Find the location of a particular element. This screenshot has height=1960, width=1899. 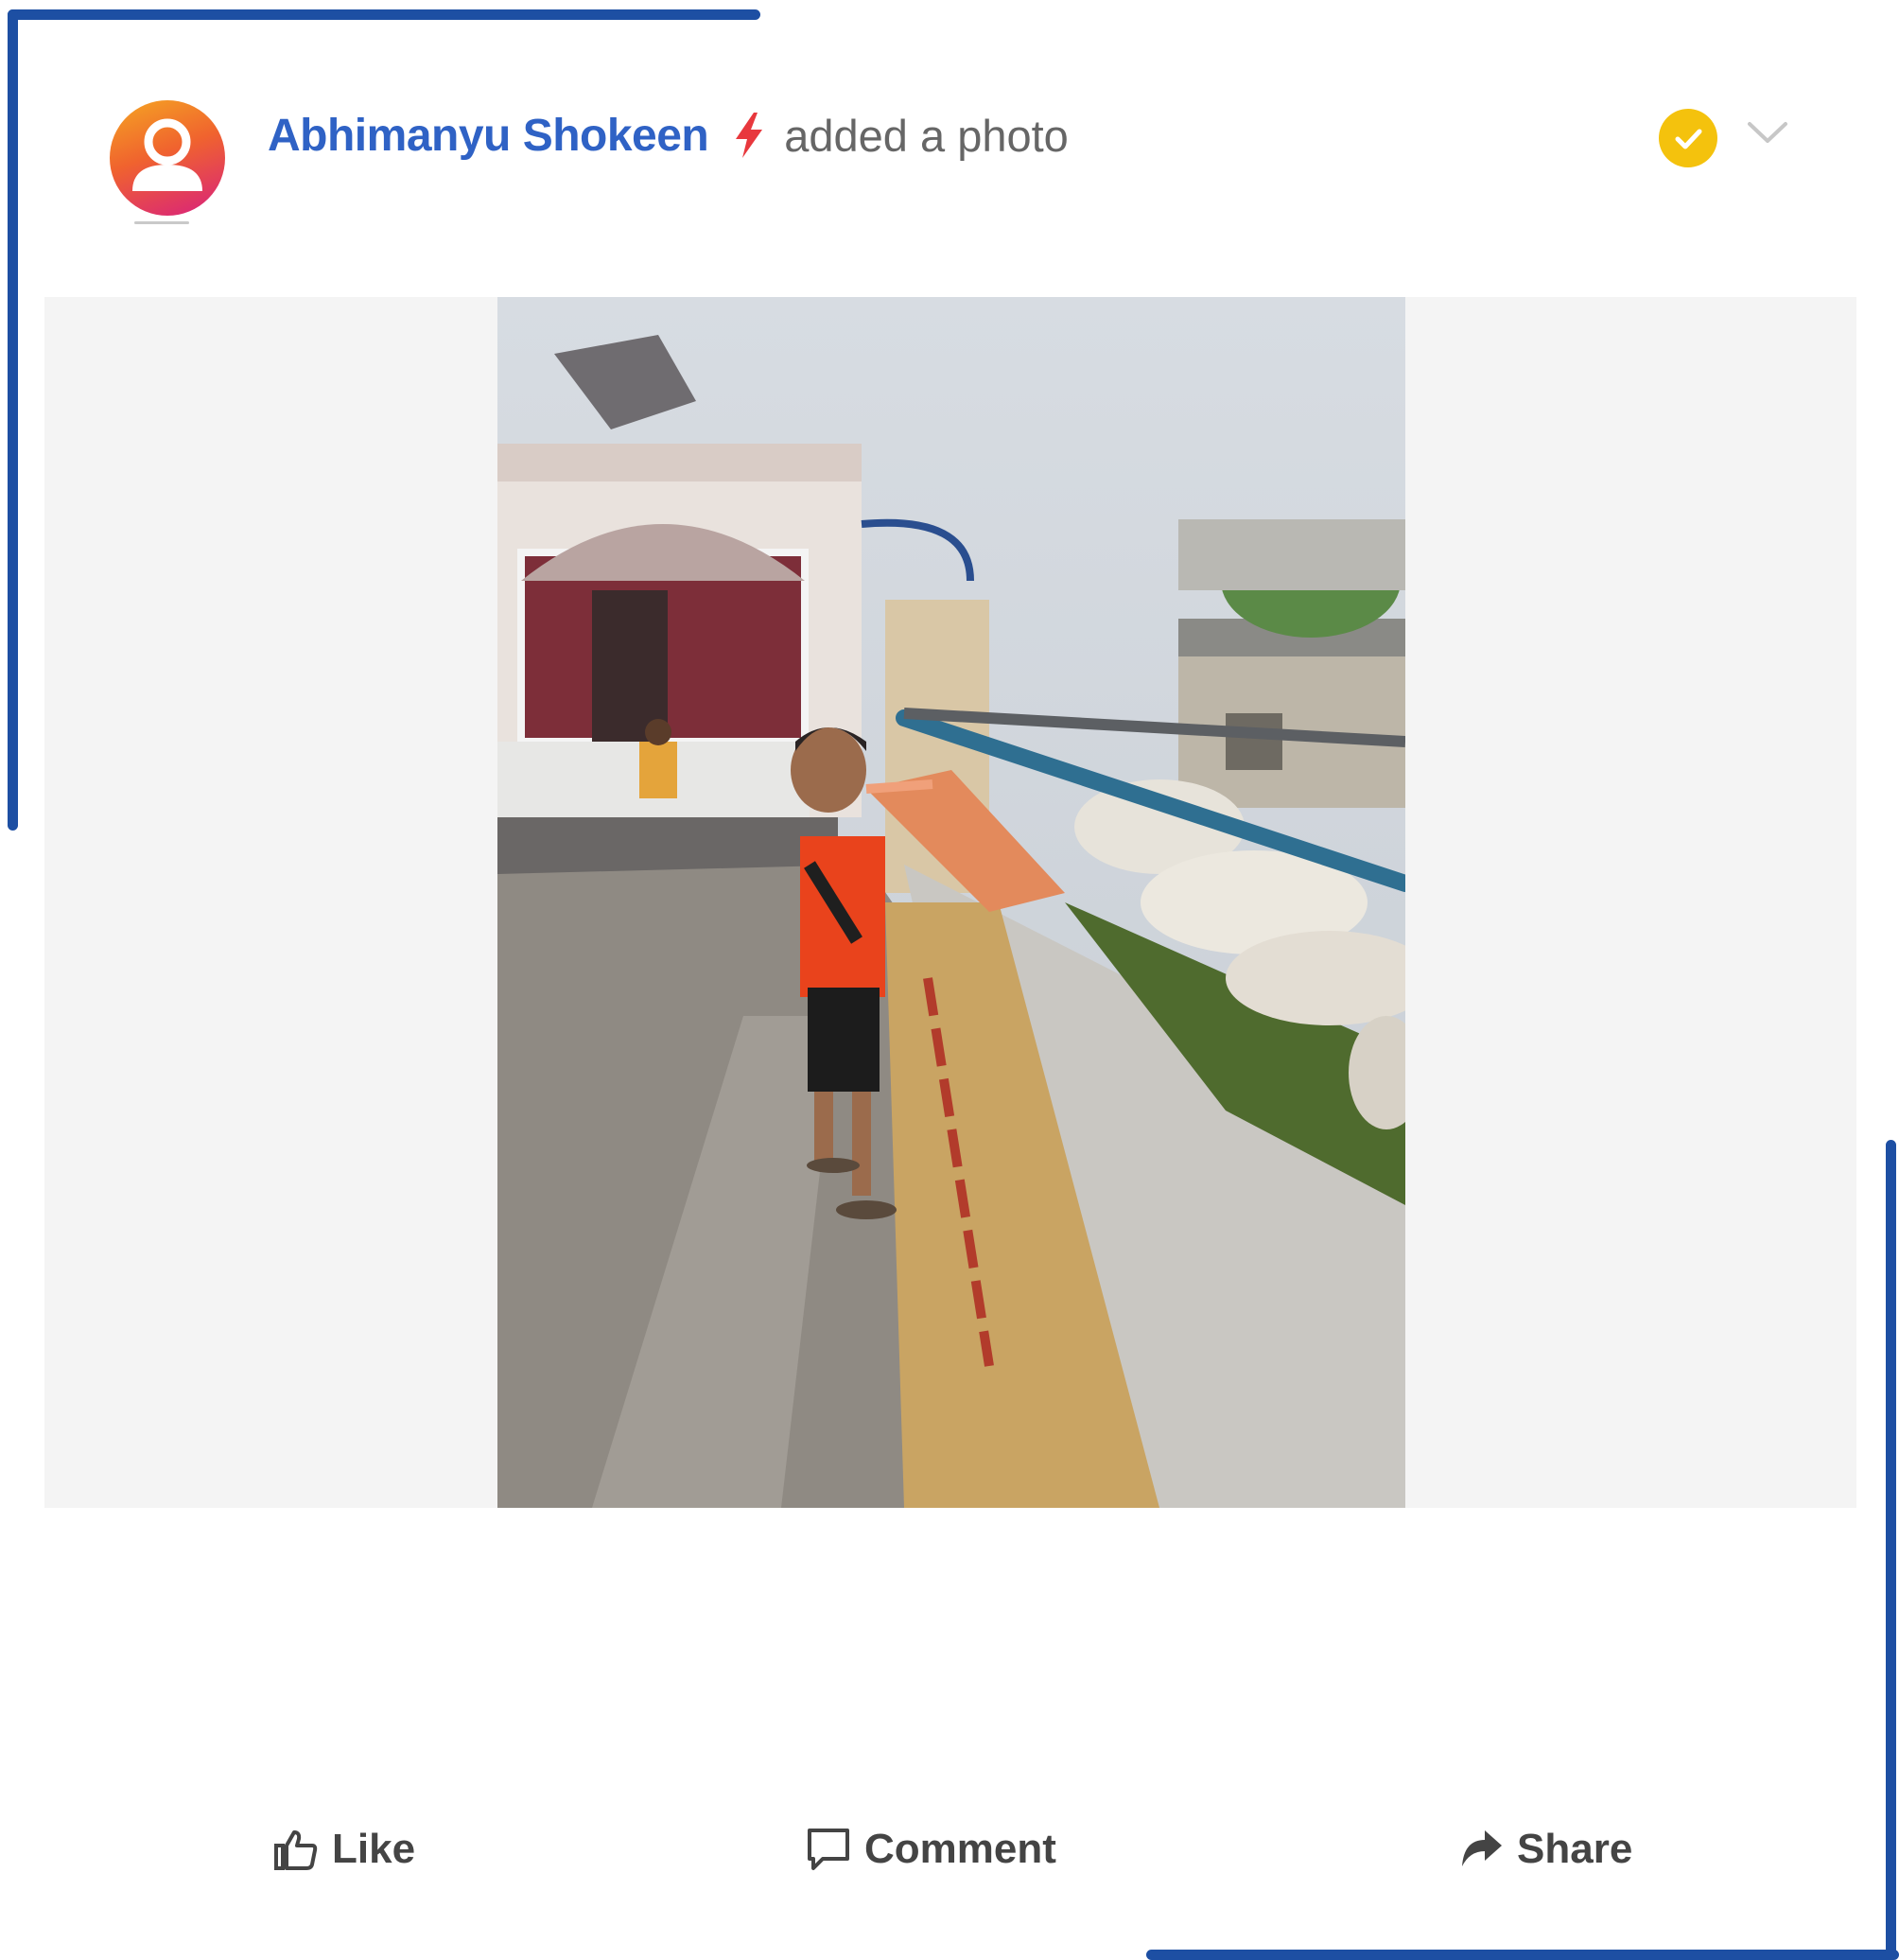

comment-icon is located at coordinates (828, 1849).